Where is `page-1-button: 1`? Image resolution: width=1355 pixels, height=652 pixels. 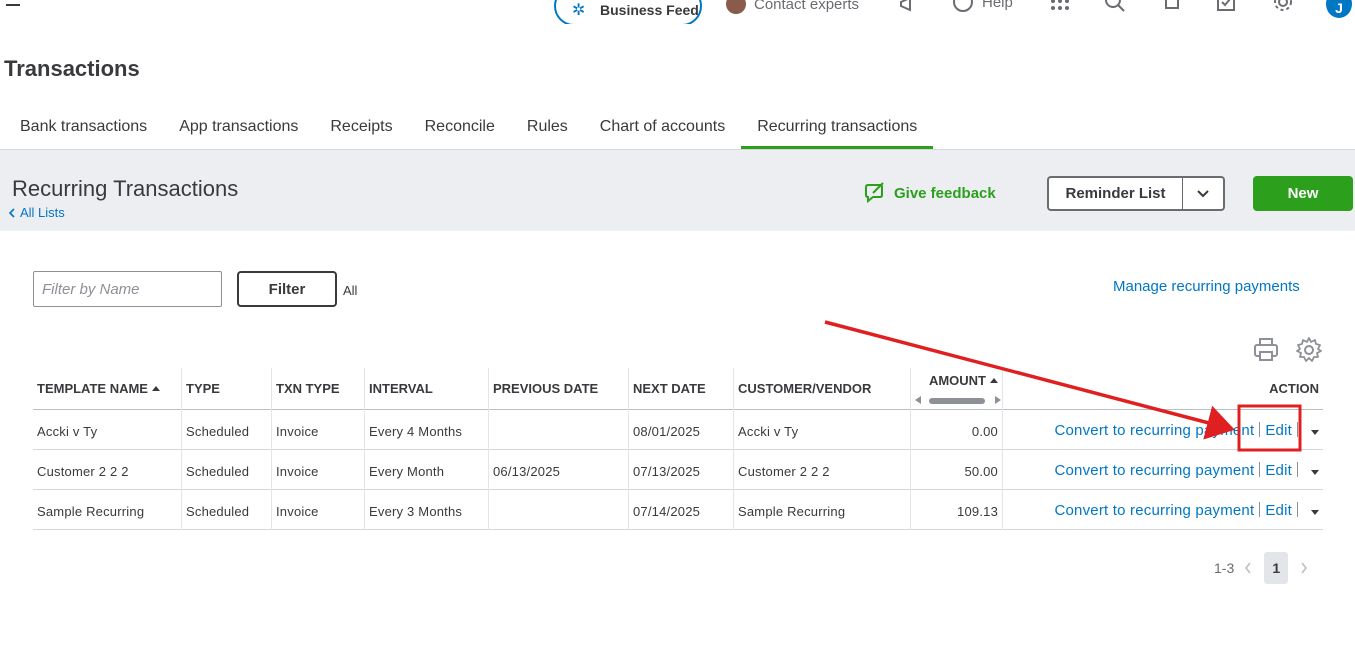 page-1-button: 1 is located at coordinates (1276, 568).